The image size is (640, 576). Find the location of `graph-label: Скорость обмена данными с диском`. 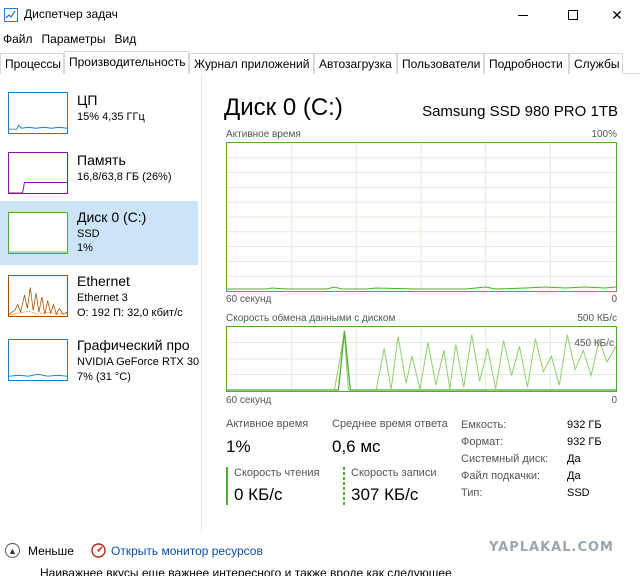

graph-label: Скорость обмена данными с диском is located at coordinates (311, 318).